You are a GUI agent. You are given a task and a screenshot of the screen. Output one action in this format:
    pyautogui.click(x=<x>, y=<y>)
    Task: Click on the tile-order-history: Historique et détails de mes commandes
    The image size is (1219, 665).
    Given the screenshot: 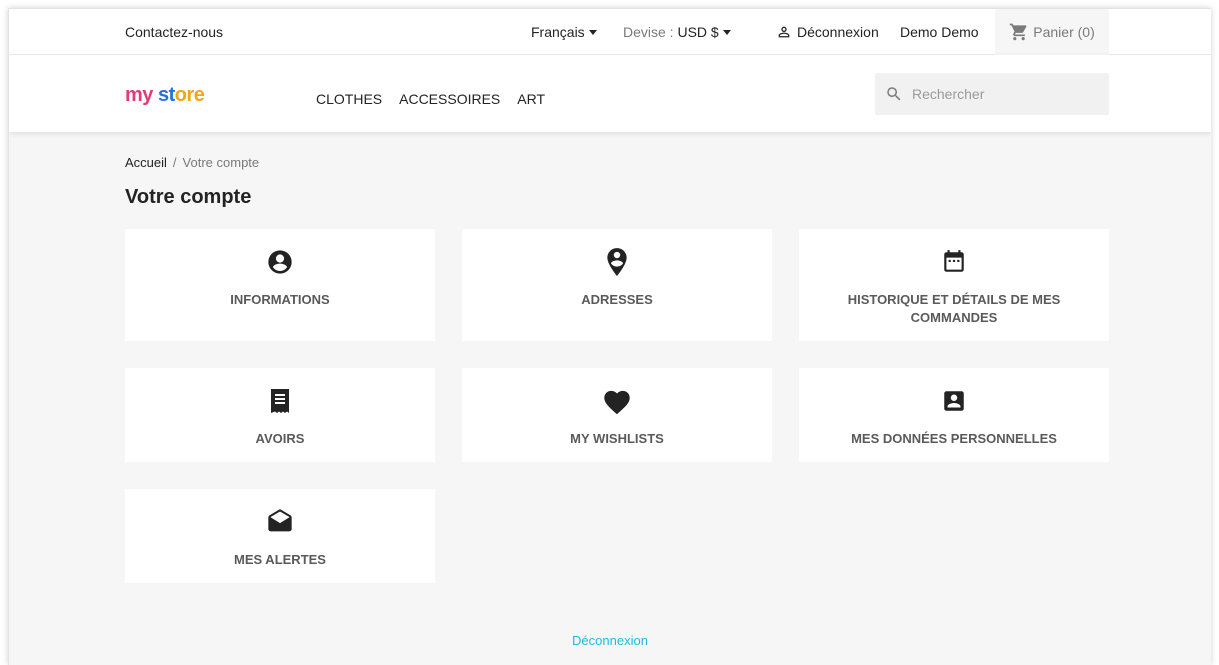 What is the action you would take?
    pyautogui.click(x=954, y=285)
    